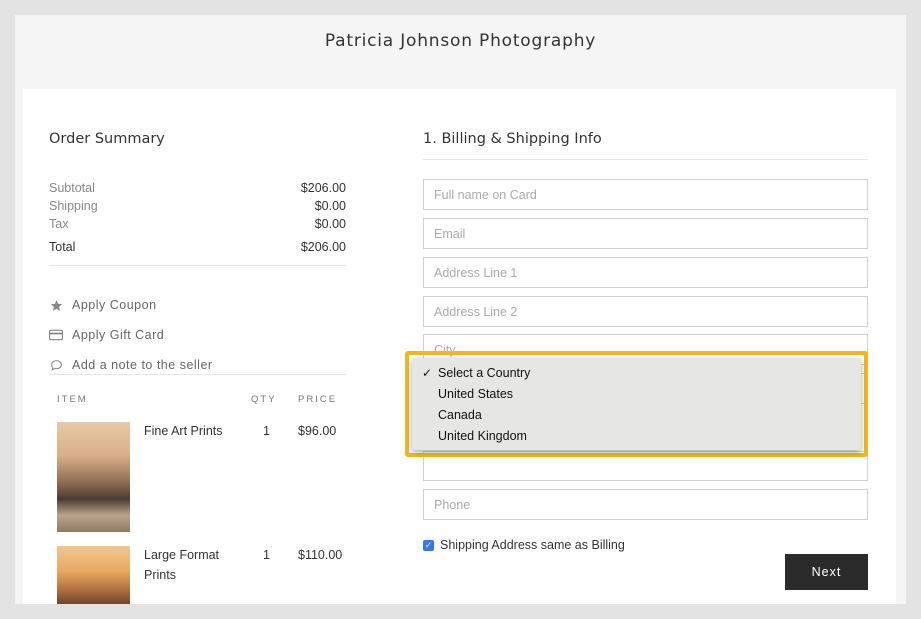 The image size is (921, 619). What do you see at coordinates (72, 188) in the screenshot?
I see `subtotal-label: Subtotal` at bounding box center [72, 188].